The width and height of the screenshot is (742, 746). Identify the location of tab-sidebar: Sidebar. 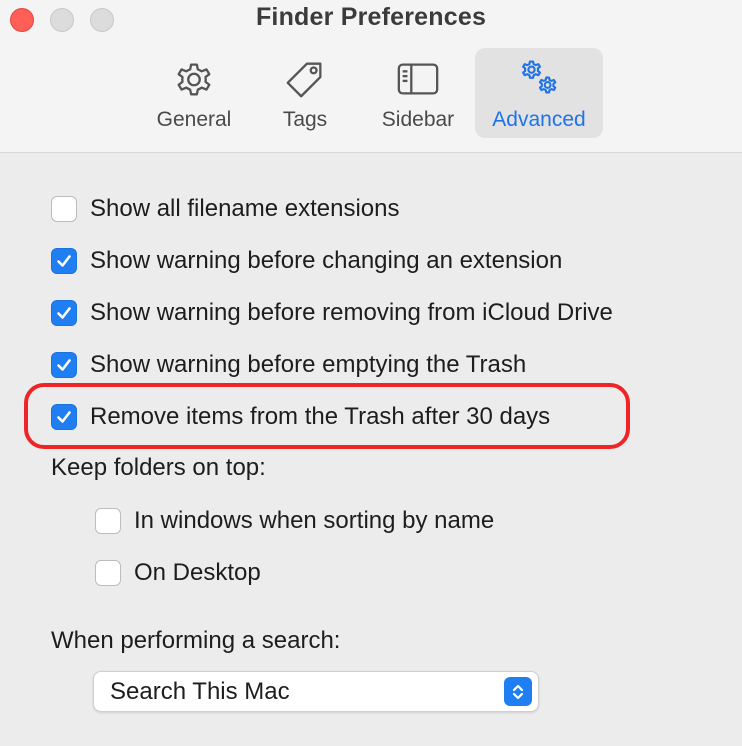
(418, 93).